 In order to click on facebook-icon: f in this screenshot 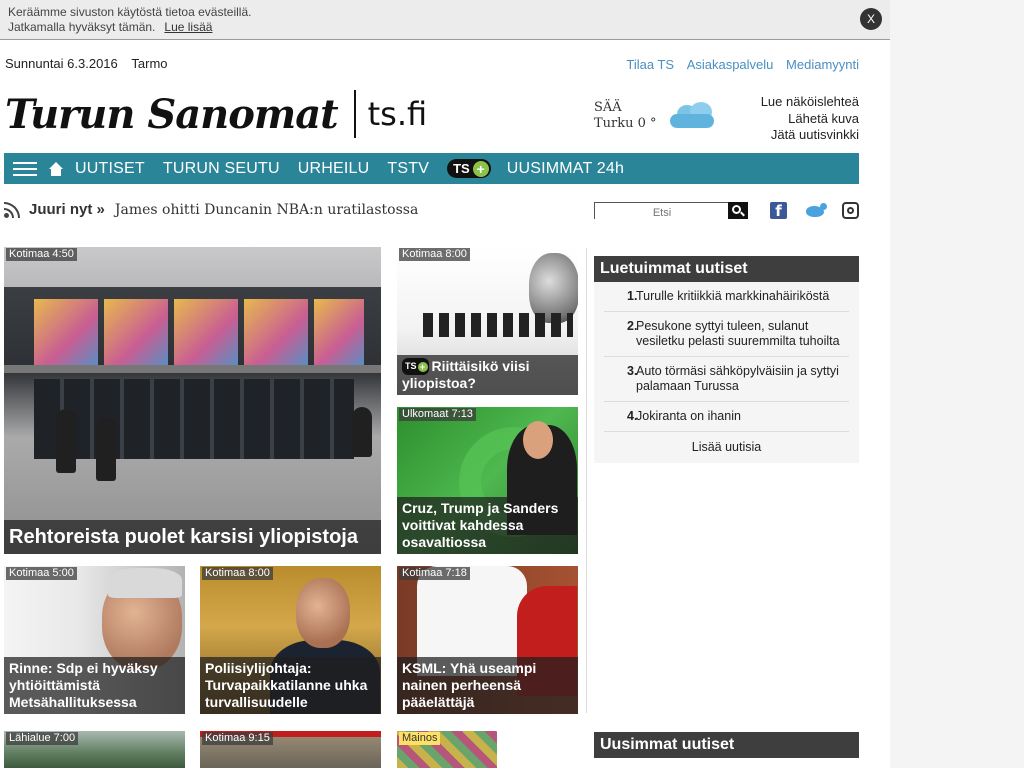, I will do `click(778, 211)`.